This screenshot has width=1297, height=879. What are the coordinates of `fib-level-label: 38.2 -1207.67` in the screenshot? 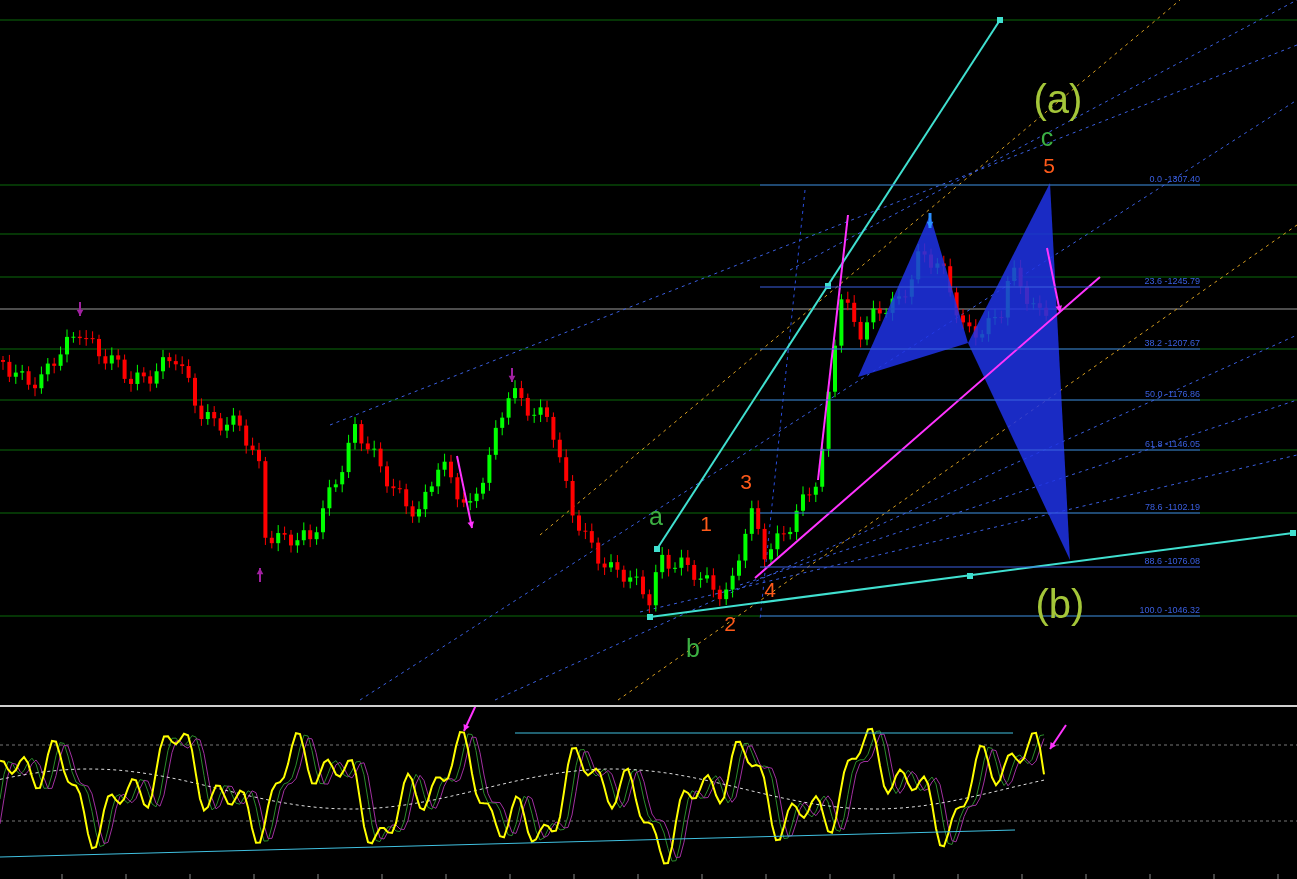 It's located at (1172, 343).